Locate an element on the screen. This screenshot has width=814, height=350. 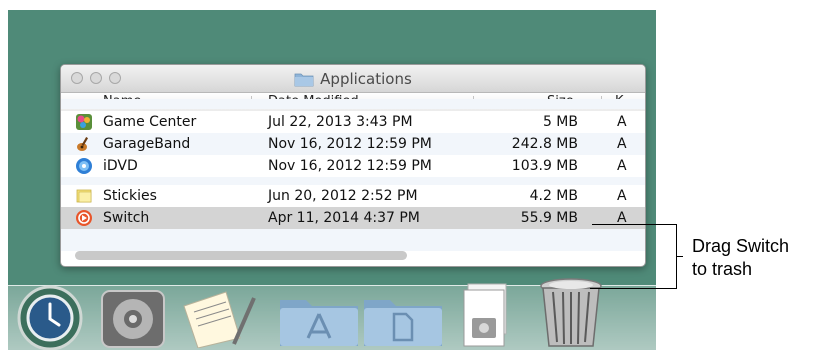
list-item: iDVD Nov 16, 2012 12:59 PM 103.9 MB A is located at coordinates (353, 166).